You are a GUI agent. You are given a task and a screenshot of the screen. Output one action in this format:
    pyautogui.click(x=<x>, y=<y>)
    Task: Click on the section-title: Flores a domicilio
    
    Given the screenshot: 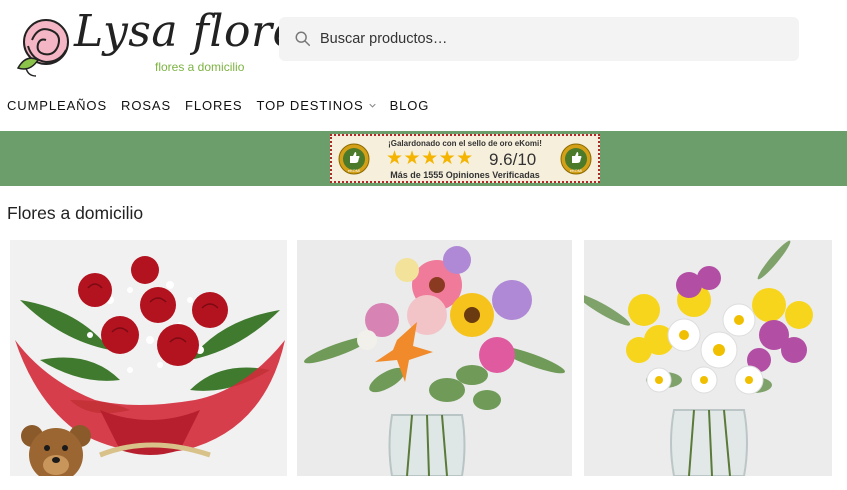 What is the action you would take?
    pyautogui.click(x=75, y=213)
    